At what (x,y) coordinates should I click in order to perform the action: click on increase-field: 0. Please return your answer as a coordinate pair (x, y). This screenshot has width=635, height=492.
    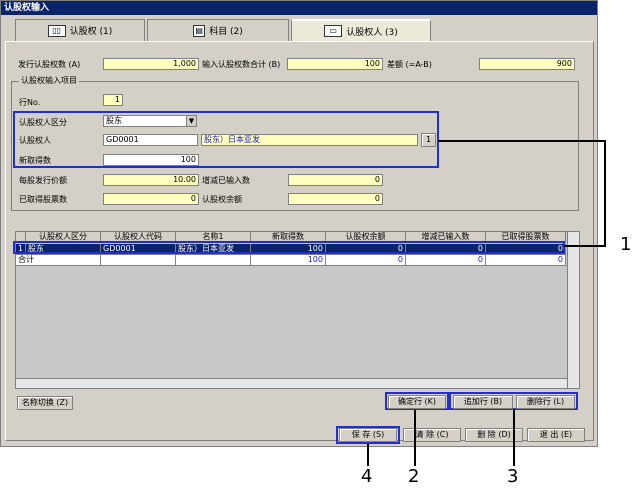
    Looking at the image, I should click on (335, 180).